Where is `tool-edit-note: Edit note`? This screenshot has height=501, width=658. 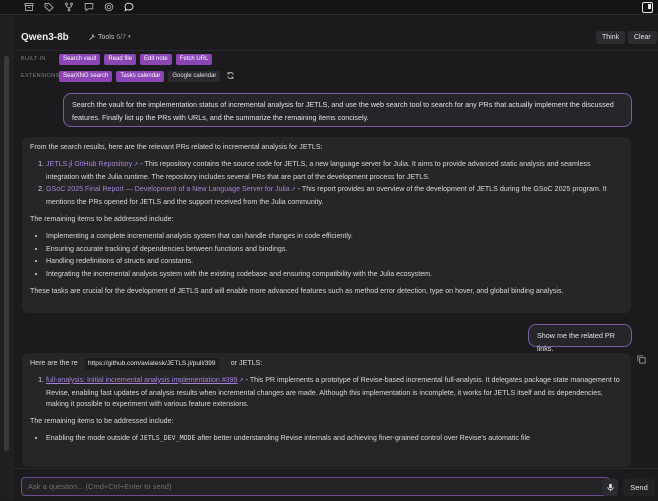
tool-edit-note: Edit note is located at coordinates (156, 59).